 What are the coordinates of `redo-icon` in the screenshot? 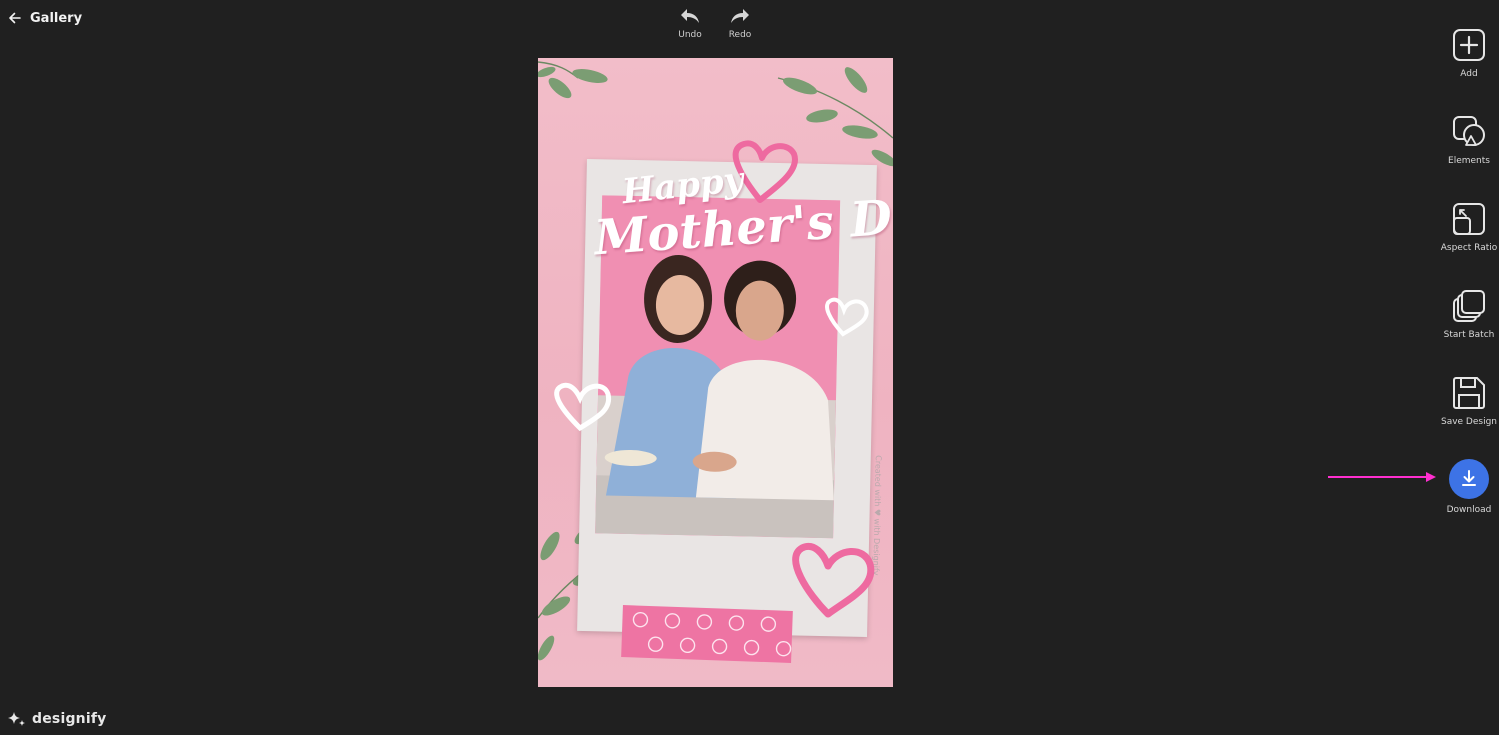 It's located at (740, 16).